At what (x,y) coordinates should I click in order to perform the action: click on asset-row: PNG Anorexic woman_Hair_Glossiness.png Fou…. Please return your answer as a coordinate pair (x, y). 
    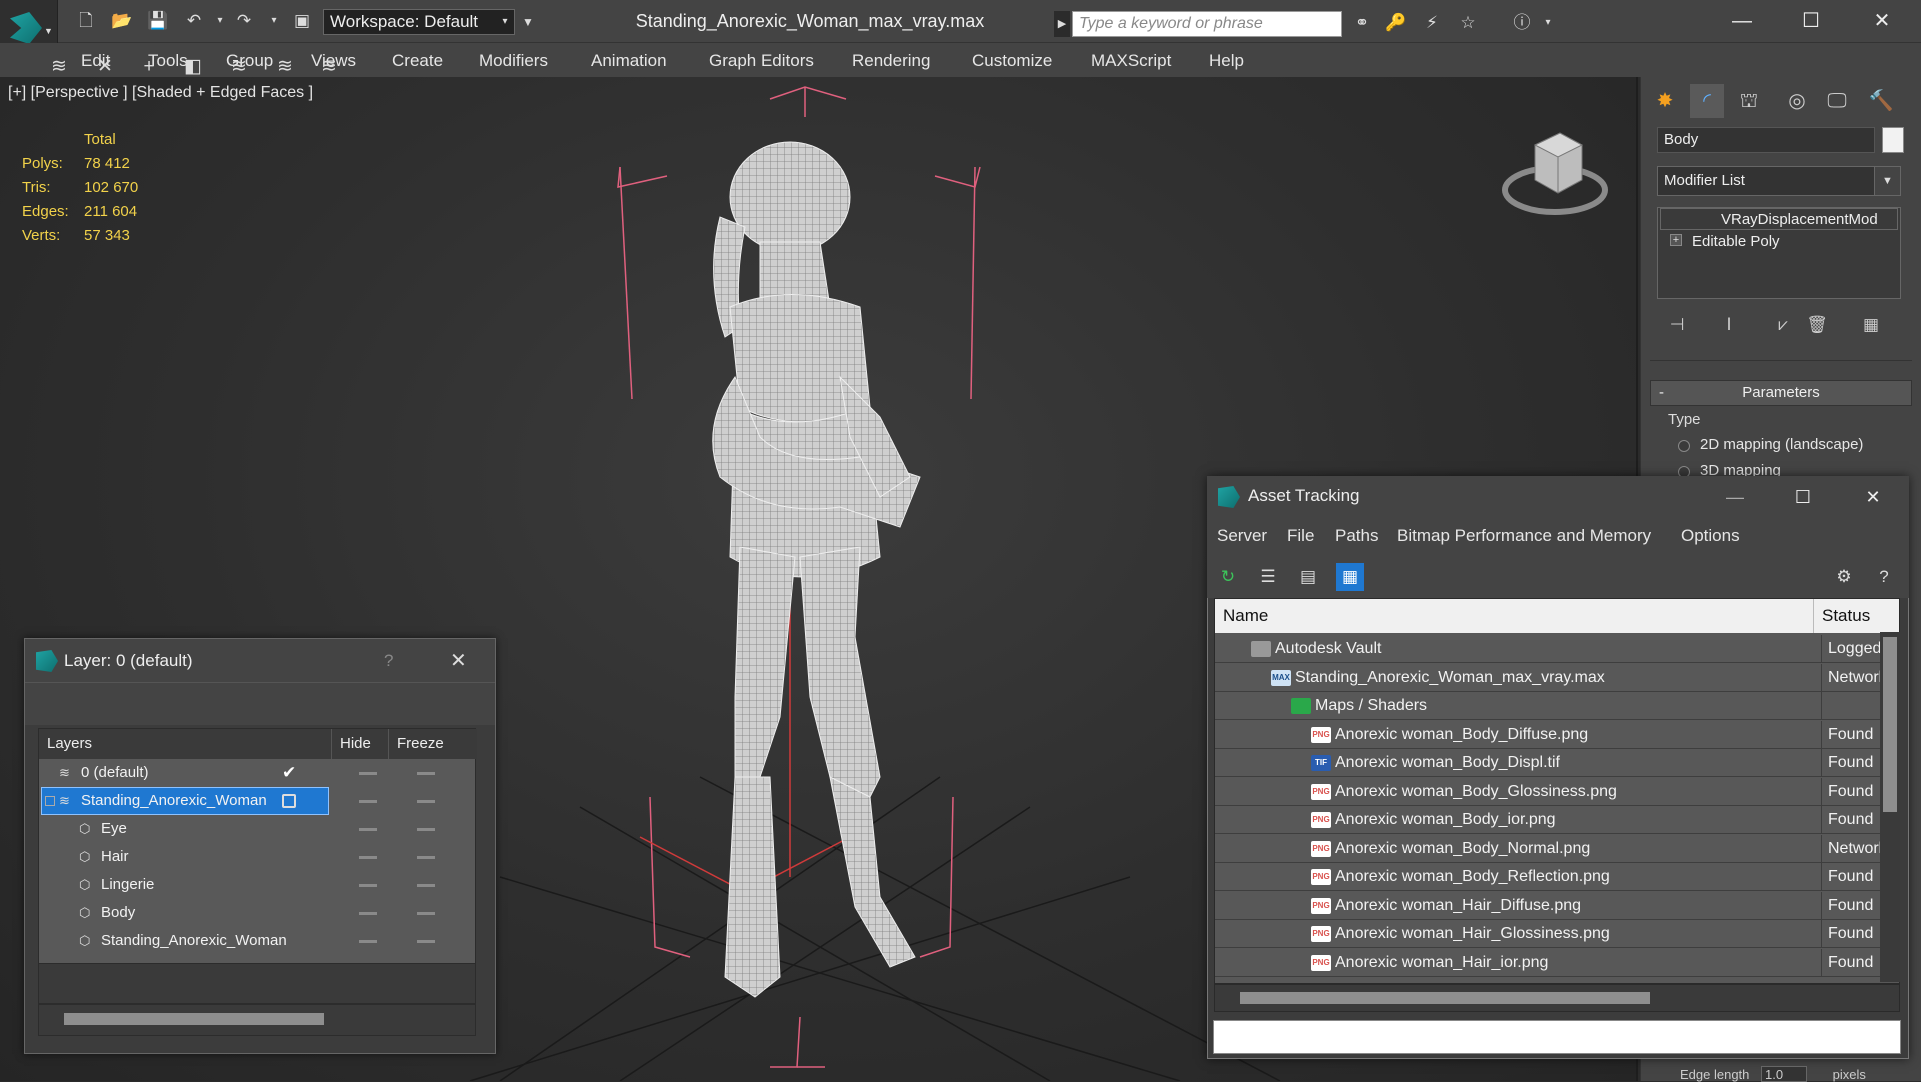
    Looking at the image, I should click on (1548, 934).